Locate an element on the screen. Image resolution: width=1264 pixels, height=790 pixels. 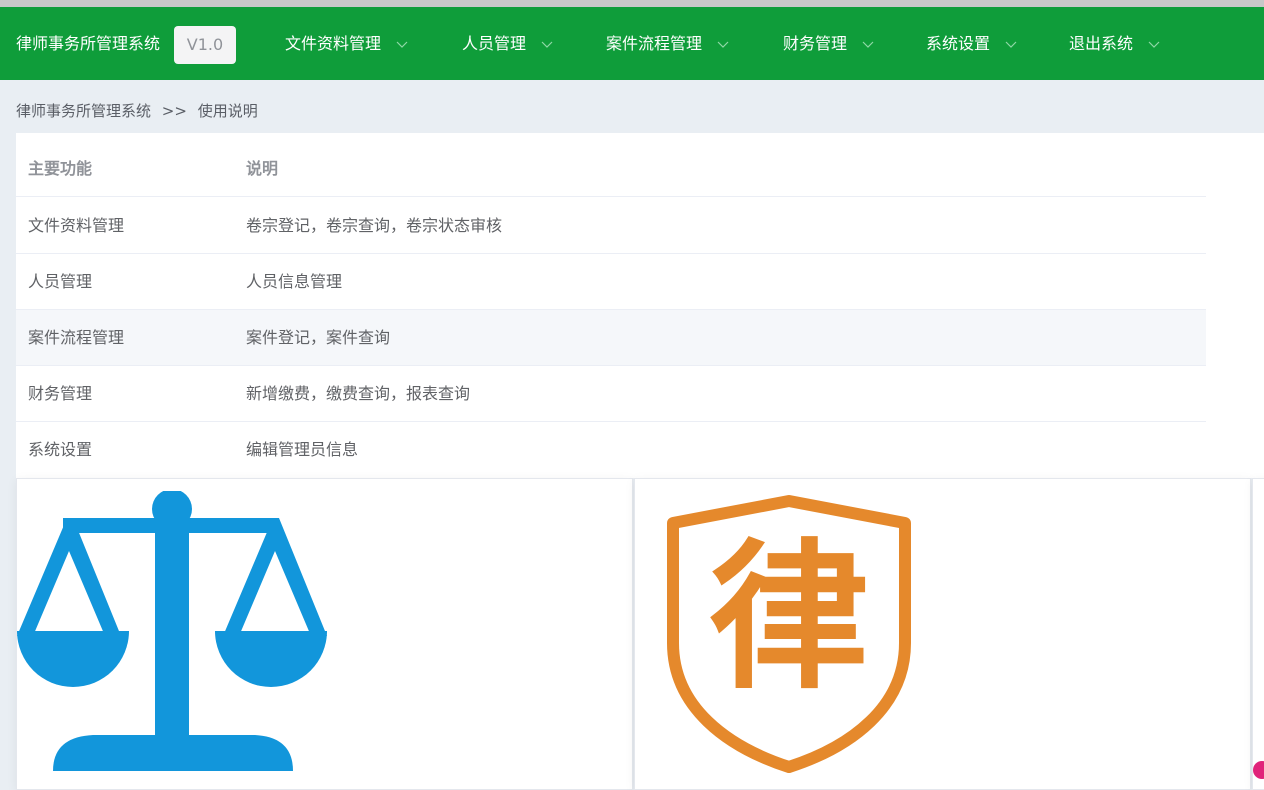
menu-label: 系统设置 is located at coordinates (958, 43).